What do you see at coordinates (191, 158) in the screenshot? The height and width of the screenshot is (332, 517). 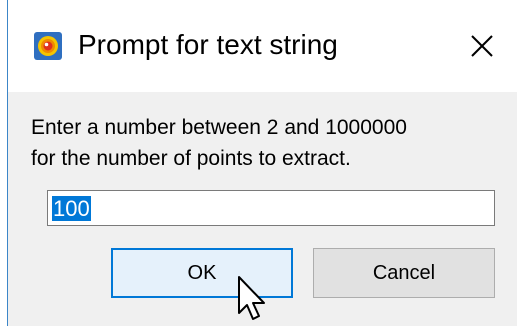 I see `prompt-message-line2: for the number of points to extract.` at bounding box center [191, 158].